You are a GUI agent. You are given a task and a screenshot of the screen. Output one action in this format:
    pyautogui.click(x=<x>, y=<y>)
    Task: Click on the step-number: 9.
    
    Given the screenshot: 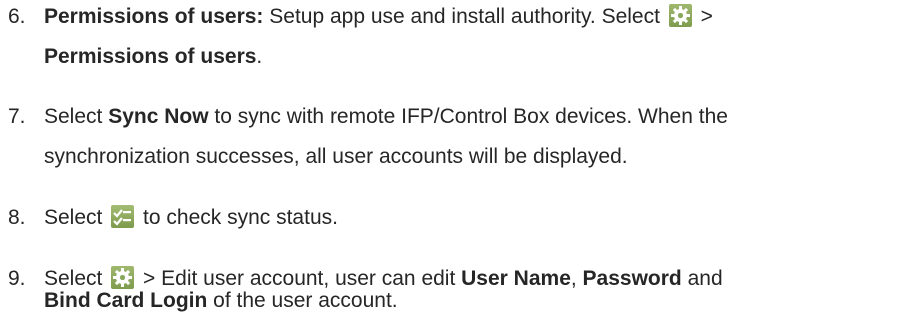 What is the action you would take?
    pyautogui.click(x=17, y=278)
    